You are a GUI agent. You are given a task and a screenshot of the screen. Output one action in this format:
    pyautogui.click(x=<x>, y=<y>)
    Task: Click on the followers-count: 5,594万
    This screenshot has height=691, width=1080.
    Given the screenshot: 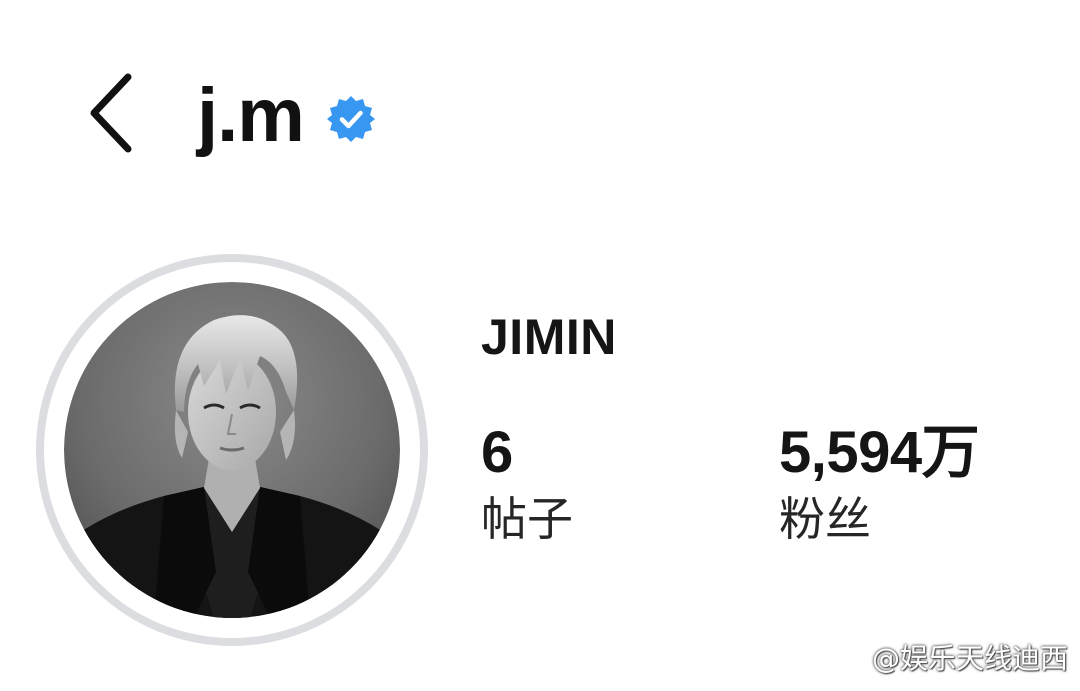 What is the action you would take?
    pyautogui.click(x=879, y=452)
    